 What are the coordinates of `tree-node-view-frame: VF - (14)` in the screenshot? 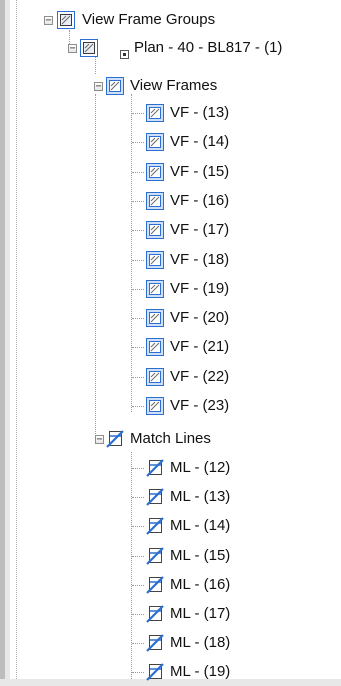 It's located at (199, 142).